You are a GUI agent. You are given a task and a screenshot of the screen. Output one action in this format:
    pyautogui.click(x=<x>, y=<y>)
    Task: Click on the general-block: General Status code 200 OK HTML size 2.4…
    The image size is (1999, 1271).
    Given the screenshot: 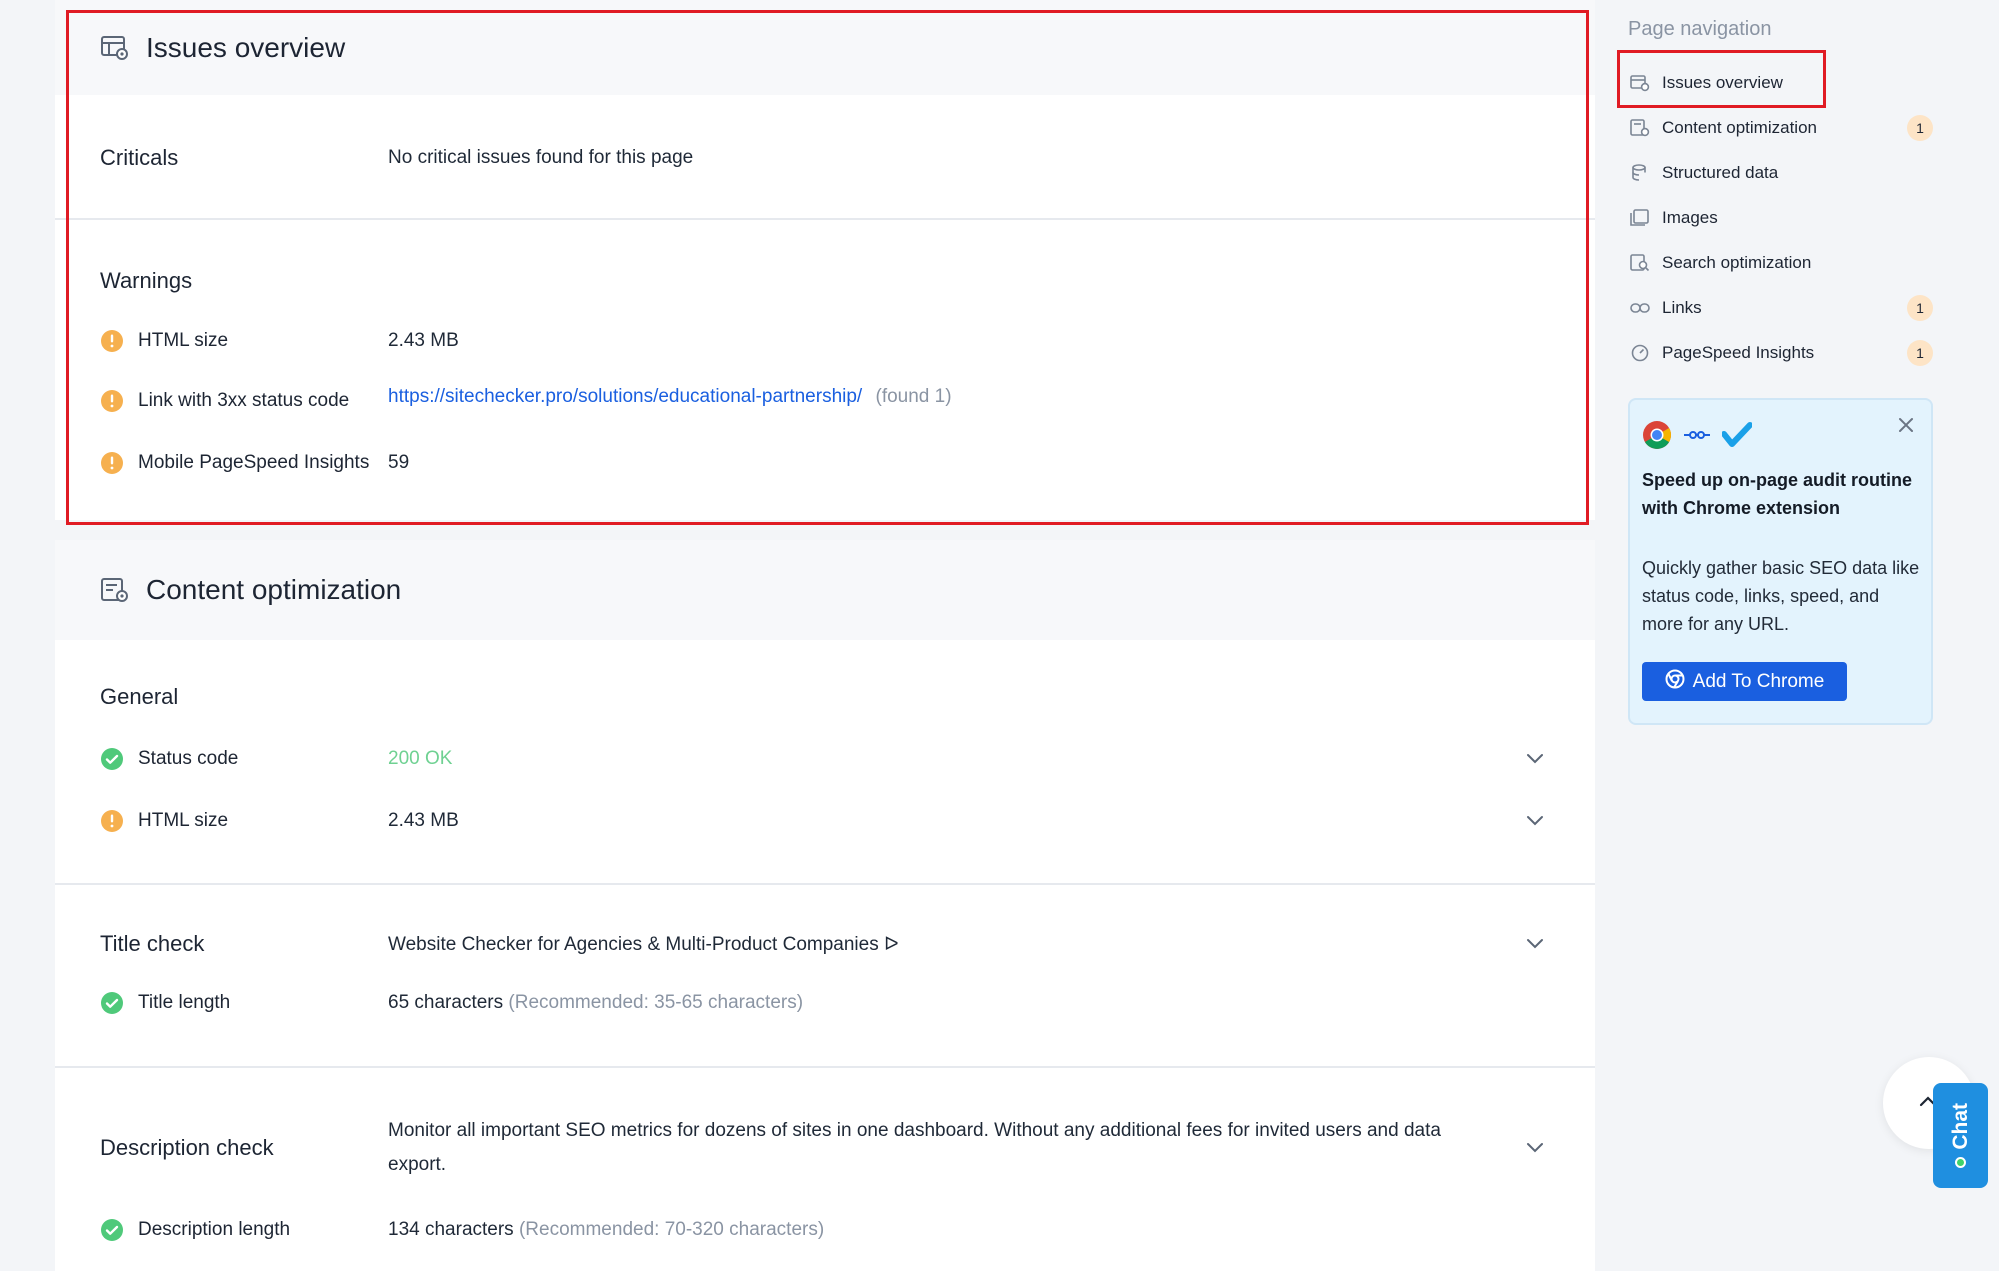 What is the action you would take?
    pyautogui.click(x=825, y=762)
    